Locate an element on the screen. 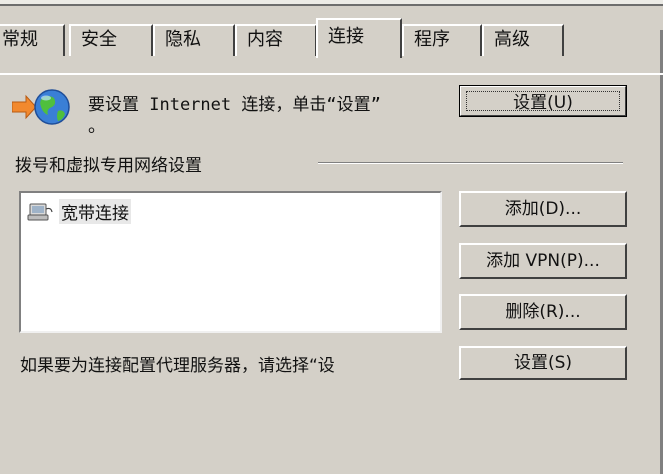 The height and width of the screenshot is (474, 663). setup-instruction-text-cont: 。 is located at coordinates (97, 126).